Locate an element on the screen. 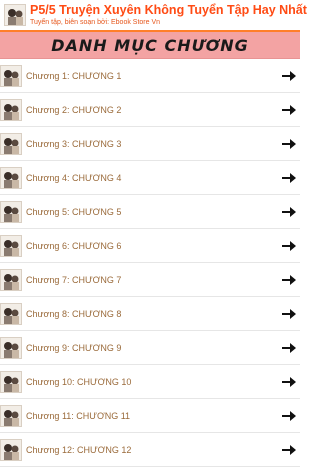  chapter-row: Chương 9: CHƯƠNG 9 is located at coordinates (150, 348).